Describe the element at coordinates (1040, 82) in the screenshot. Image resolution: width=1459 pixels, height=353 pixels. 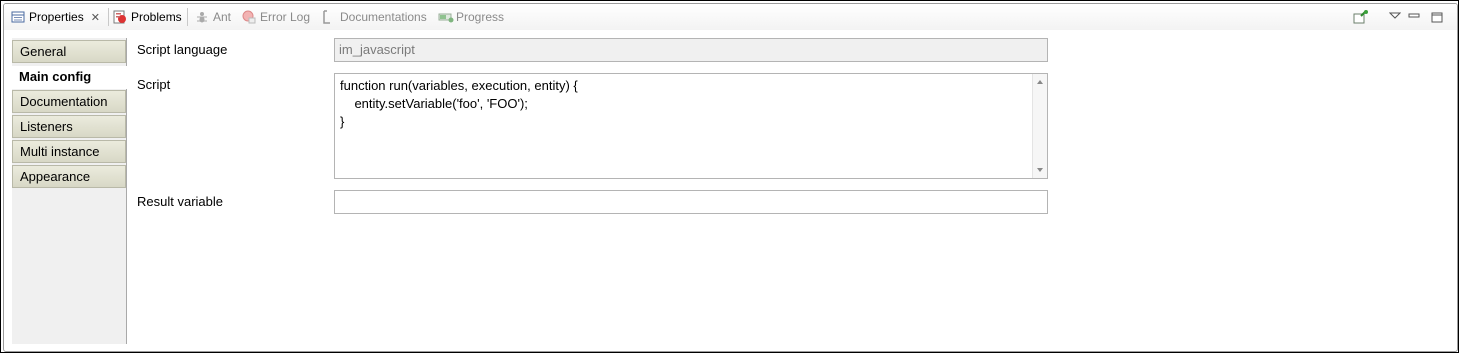
I see `scroll-up-arrow-icon` at that location.